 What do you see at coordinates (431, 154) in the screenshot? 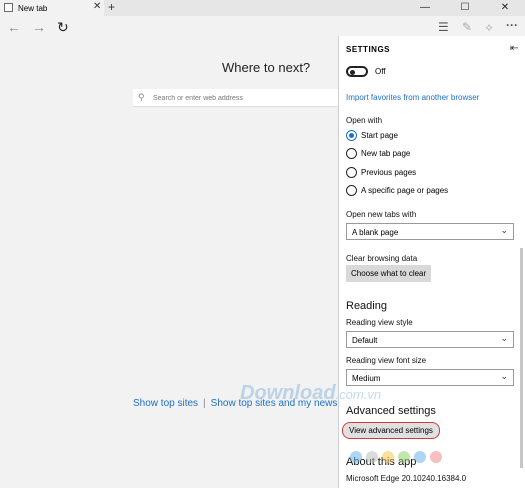
I see `radio-new-tab-page: New tab page` at bounding box center [431, 154].